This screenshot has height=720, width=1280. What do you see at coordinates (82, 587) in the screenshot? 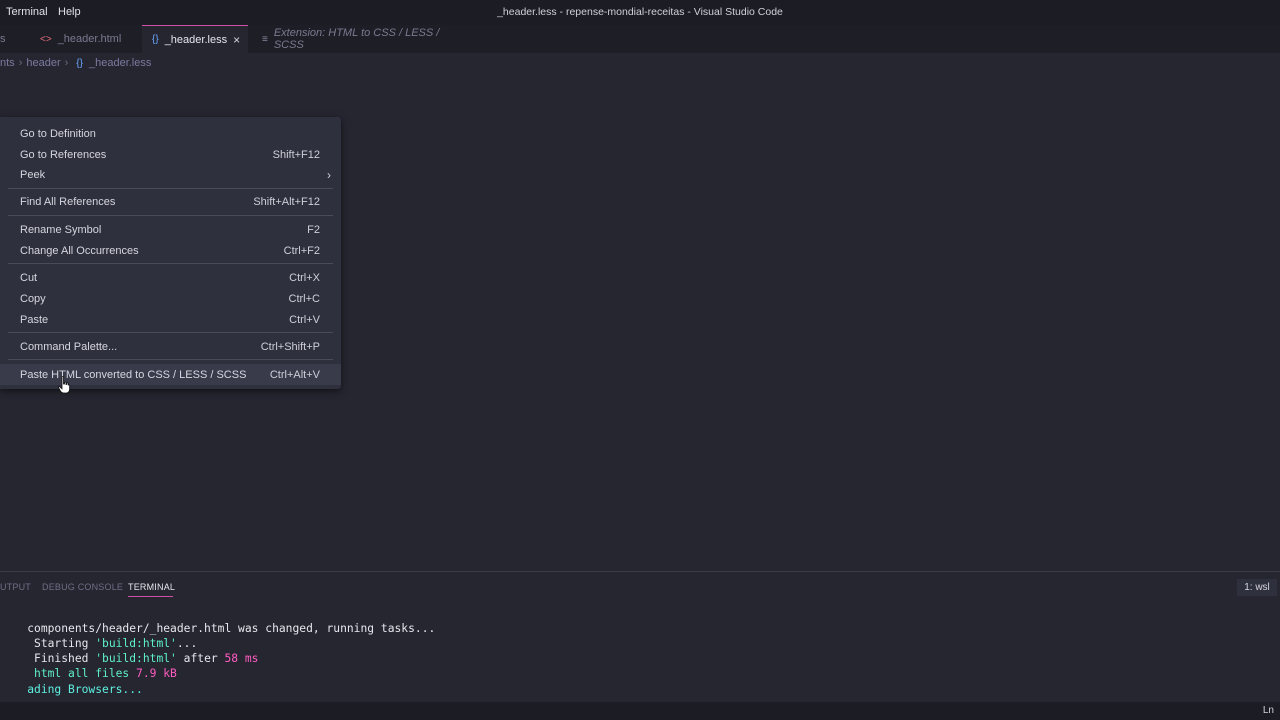
I see `tab-debug-console: DEBUG CONSOLE` at bounding box center [82, 587].